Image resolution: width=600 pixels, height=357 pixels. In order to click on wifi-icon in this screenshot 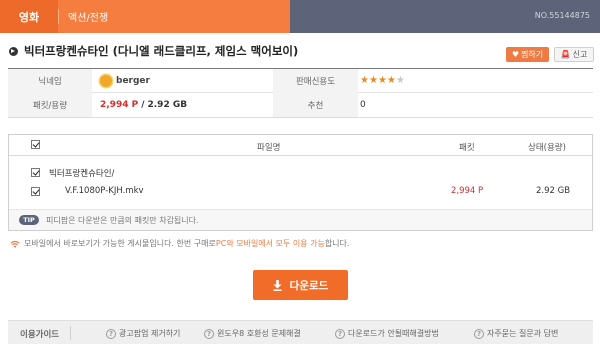, I will do `click(15, 244)`.